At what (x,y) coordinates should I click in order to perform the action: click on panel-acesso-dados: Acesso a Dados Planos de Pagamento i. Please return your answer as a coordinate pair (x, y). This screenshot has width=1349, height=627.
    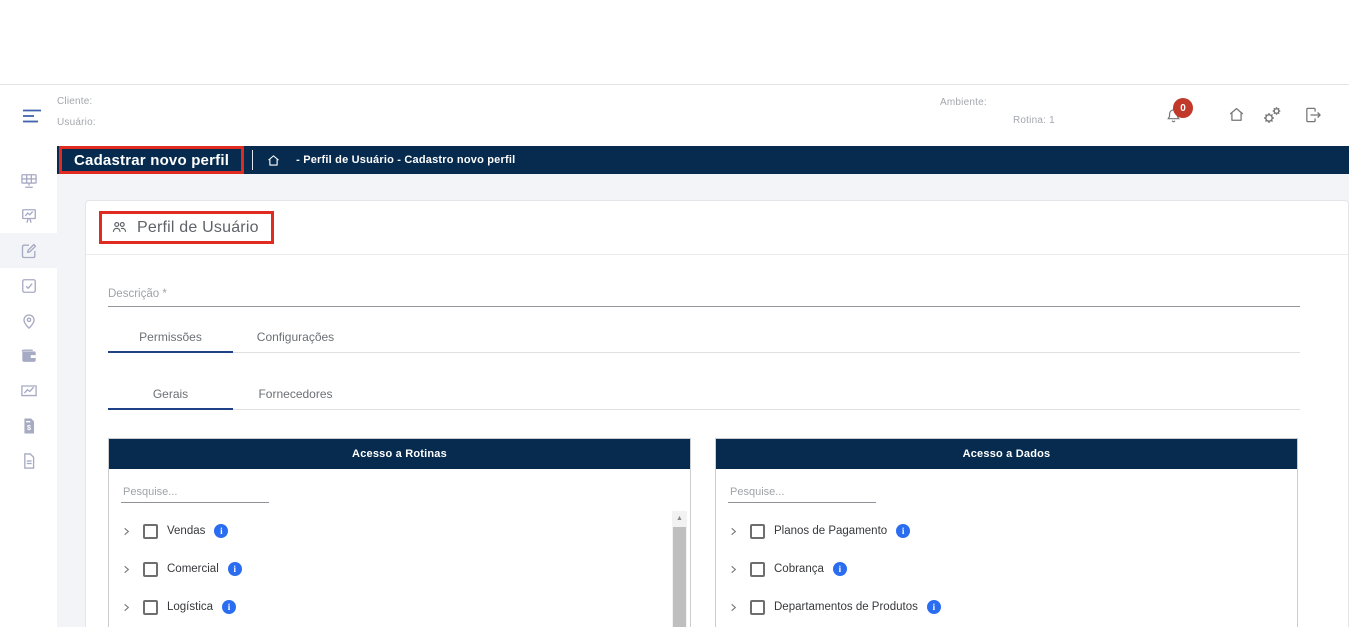
    Looking at the image, I should click on (1006, 532).